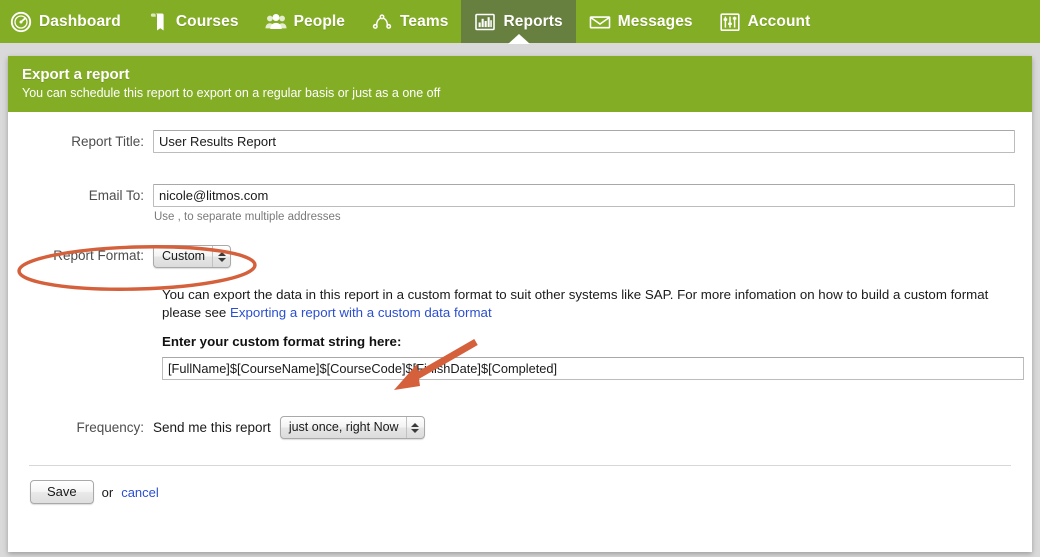 The width and height of the screenshot is (1040, 557). What do you see at coordinates (21, 22) in the screenshot?
I see `speedometer-icon` at bounding box center [21, 22].